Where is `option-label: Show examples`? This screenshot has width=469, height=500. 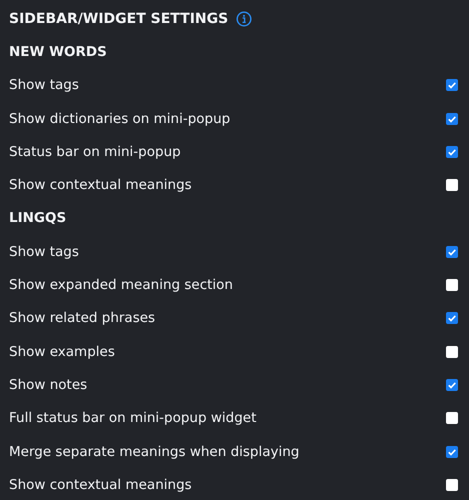 option-label: Show examples is located at coordinates (62, 352).